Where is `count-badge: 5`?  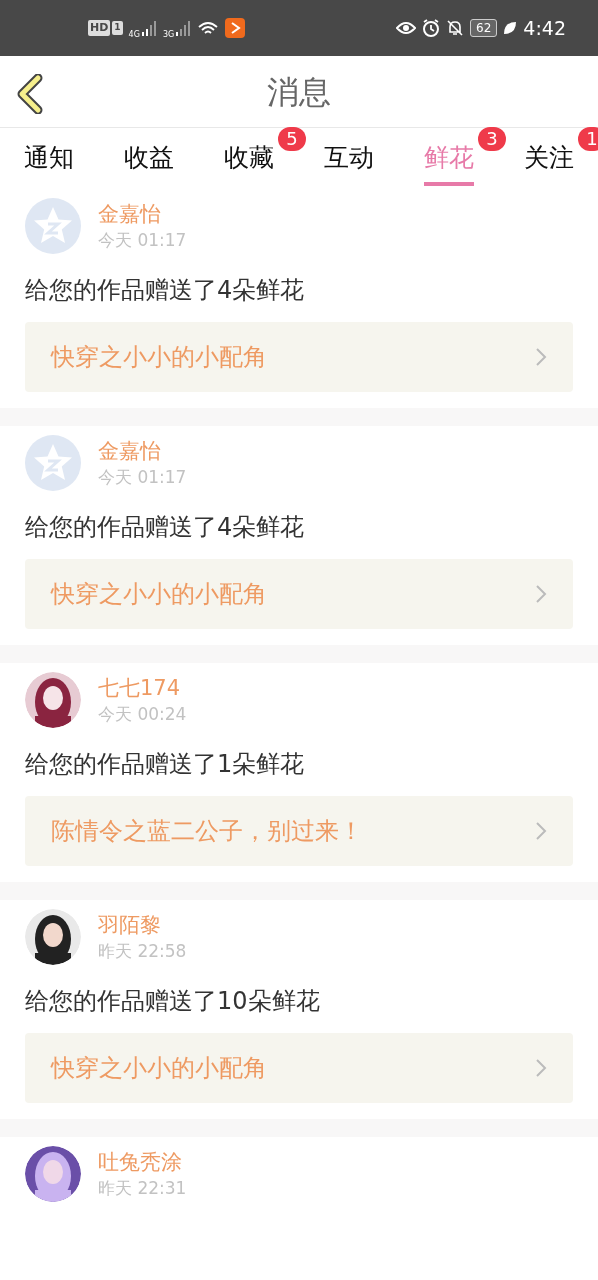 count-badge: 5 is located at coordinates (292, 138).